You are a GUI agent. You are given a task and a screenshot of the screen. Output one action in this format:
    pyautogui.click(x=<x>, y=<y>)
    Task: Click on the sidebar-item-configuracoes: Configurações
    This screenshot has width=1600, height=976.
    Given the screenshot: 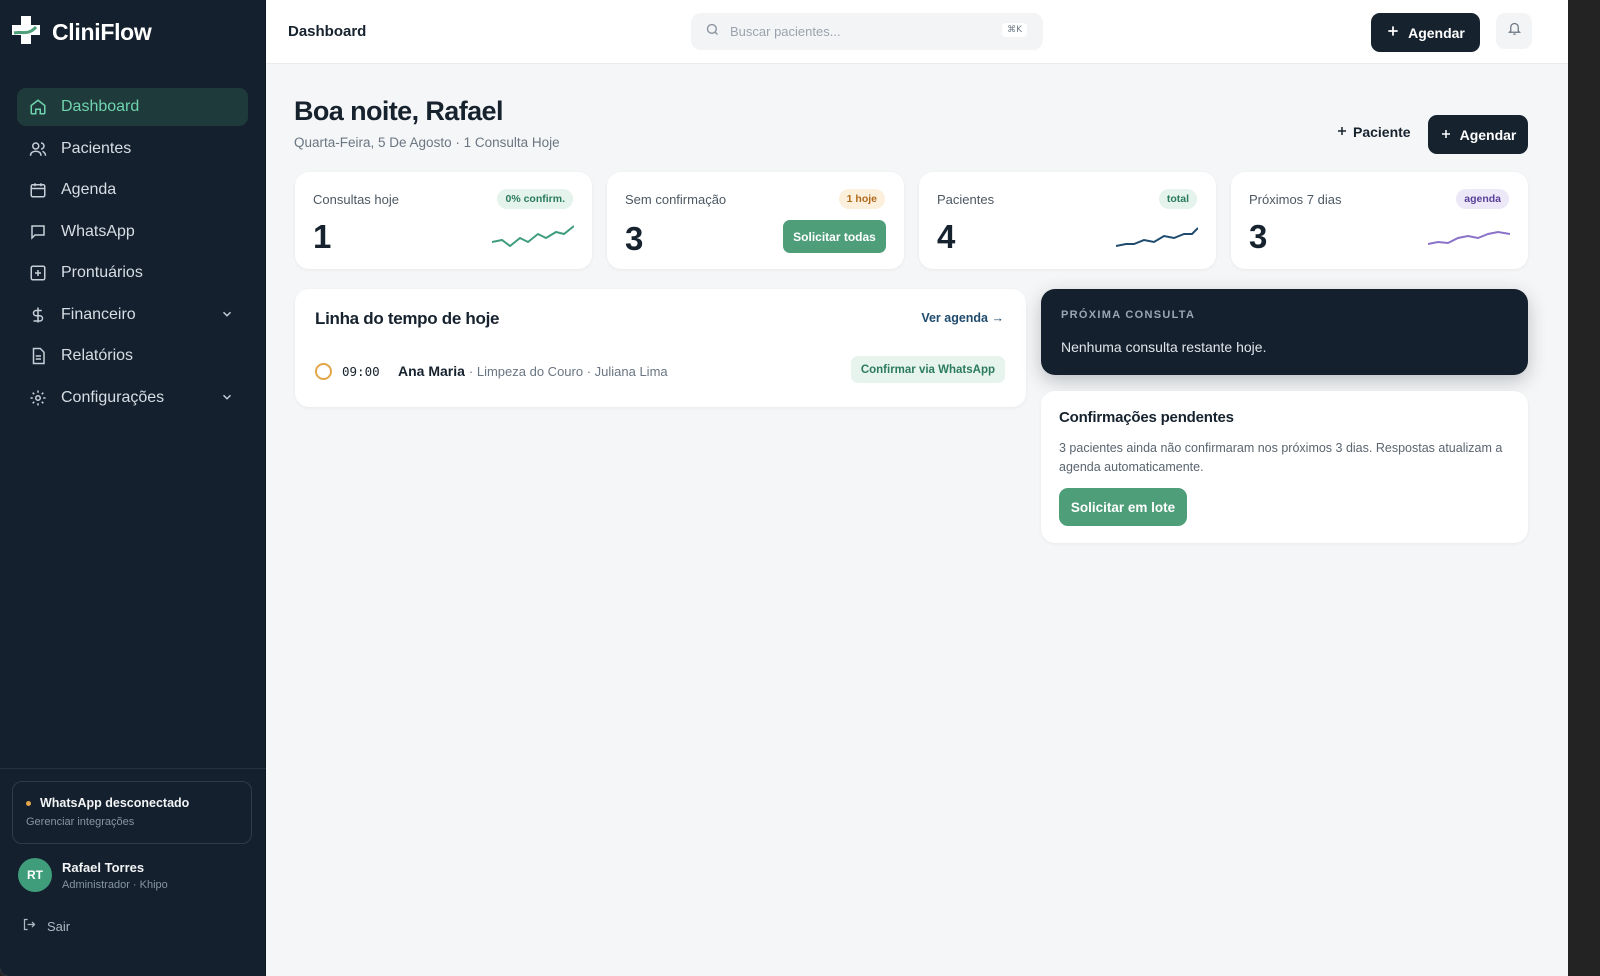 What is the action you would take?
    pyautogui.click(x=132, y=398)
    